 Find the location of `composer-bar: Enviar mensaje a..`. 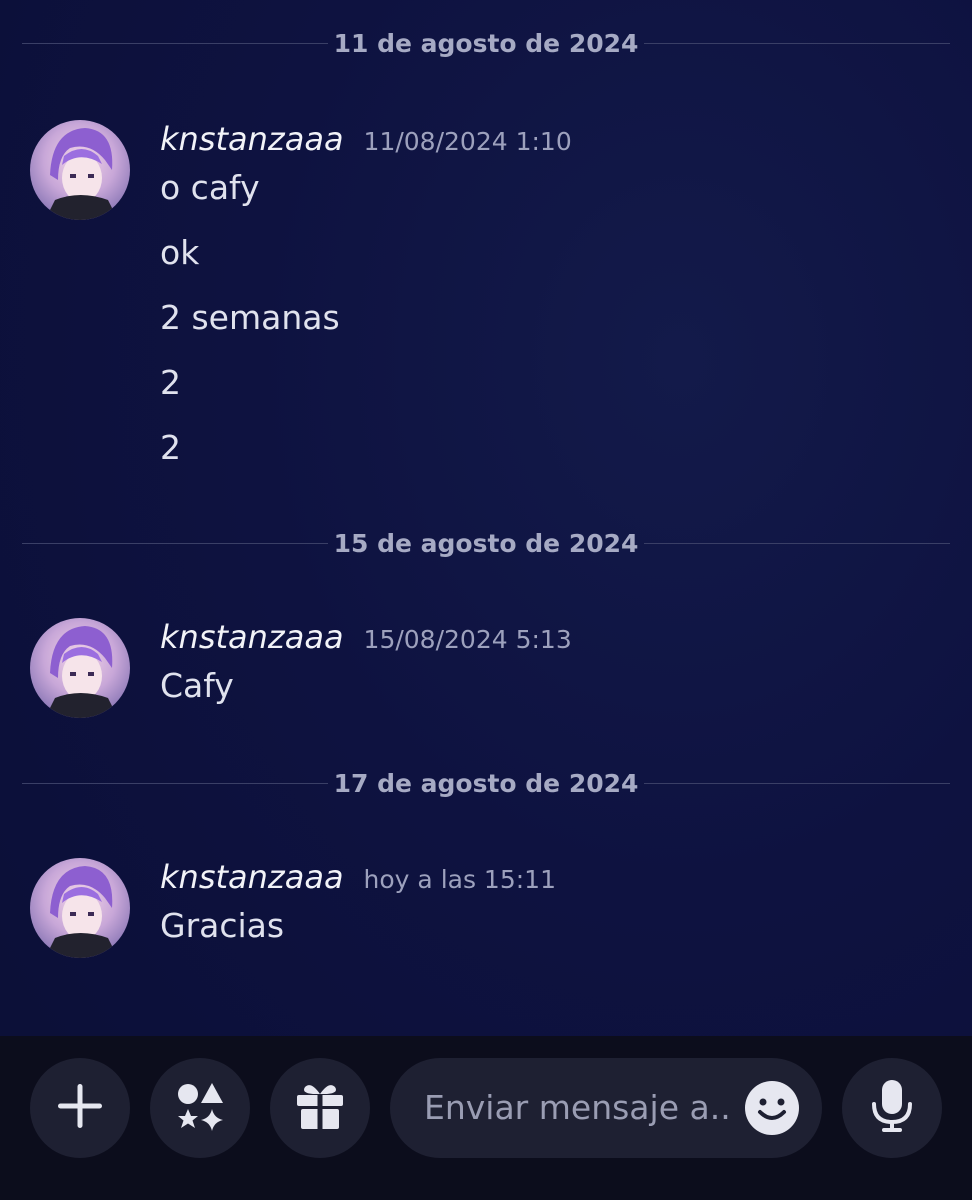

composer-bar: Enviar mensaje a.. is located at coordinates (486, 1118).